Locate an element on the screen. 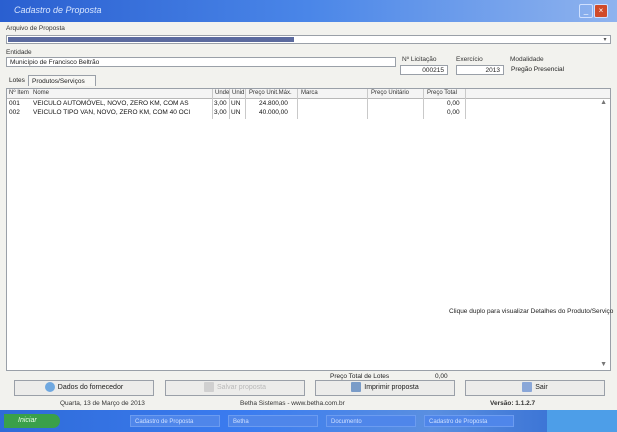 The height and width of the screenshot is (432, 617). print-button-label: Imprimir proposta is located at coordinates (391, 387).